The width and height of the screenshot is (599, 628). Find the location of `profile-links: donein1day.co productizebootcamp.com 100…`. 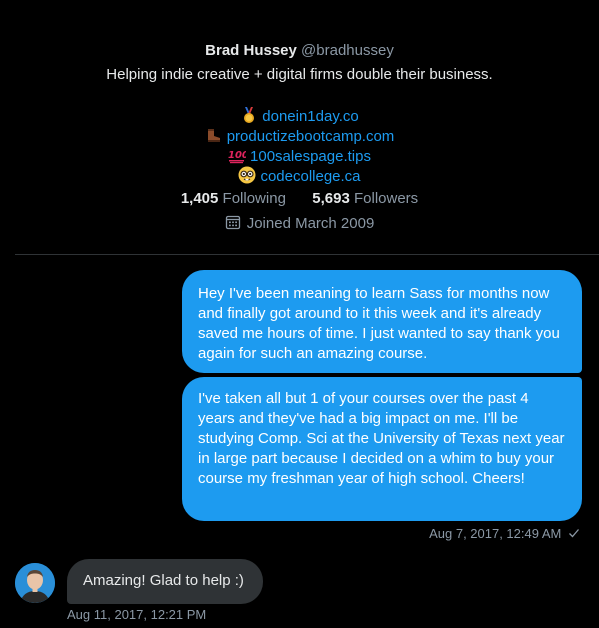

profile-links: donein1day.co productizebootcamp.com 100… is located at coordinates (299, 146).